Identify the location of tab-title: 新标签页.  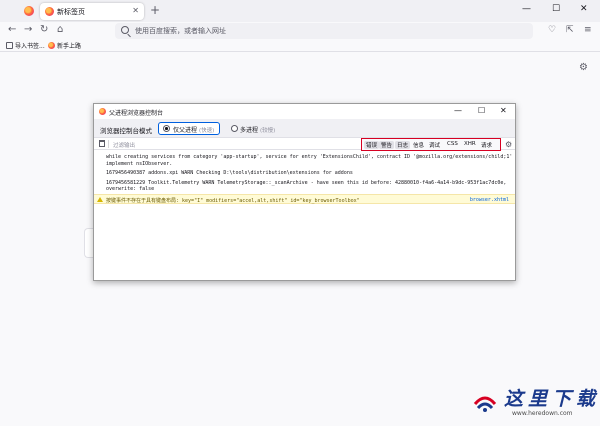
(71, 12).